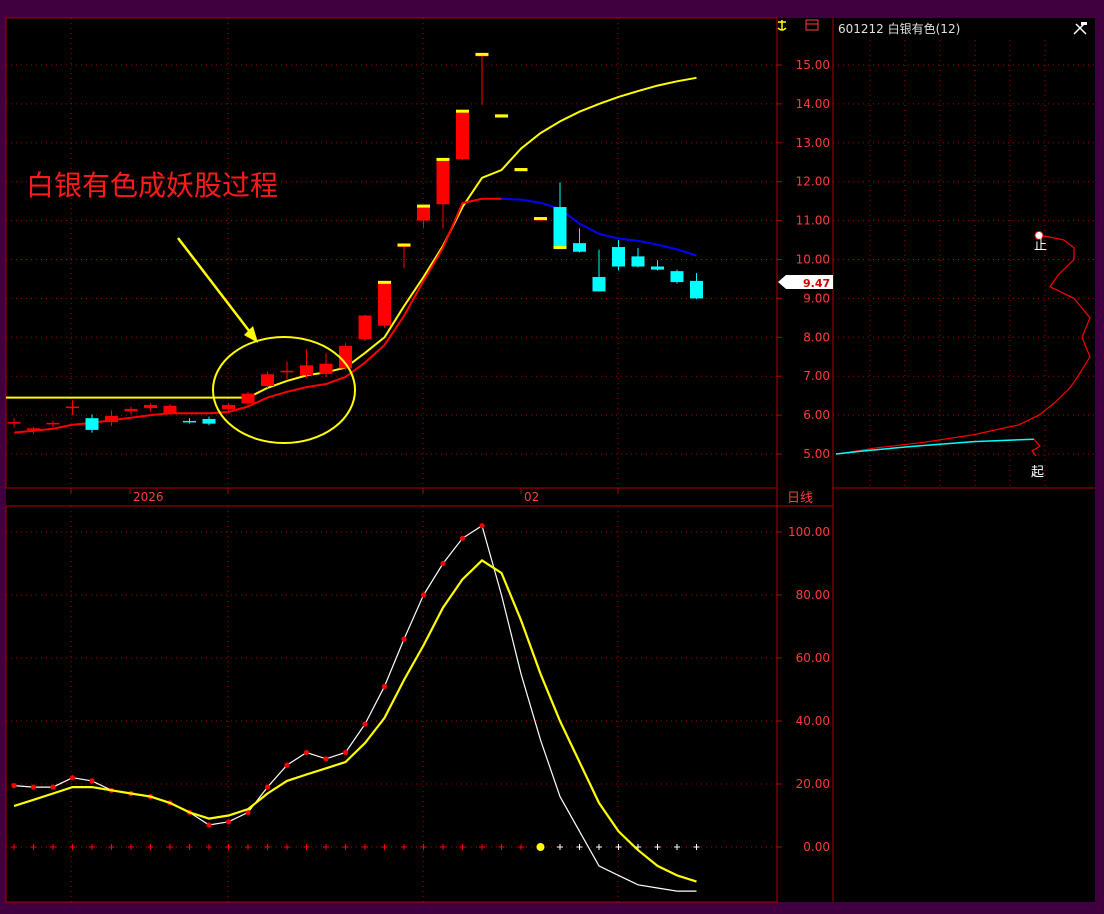 The width and height of the screenshot is (1104, 914). Describe the element at coordinates (816, 415) in the screenshot. I see `price-tick-label: 6.00` at that location.